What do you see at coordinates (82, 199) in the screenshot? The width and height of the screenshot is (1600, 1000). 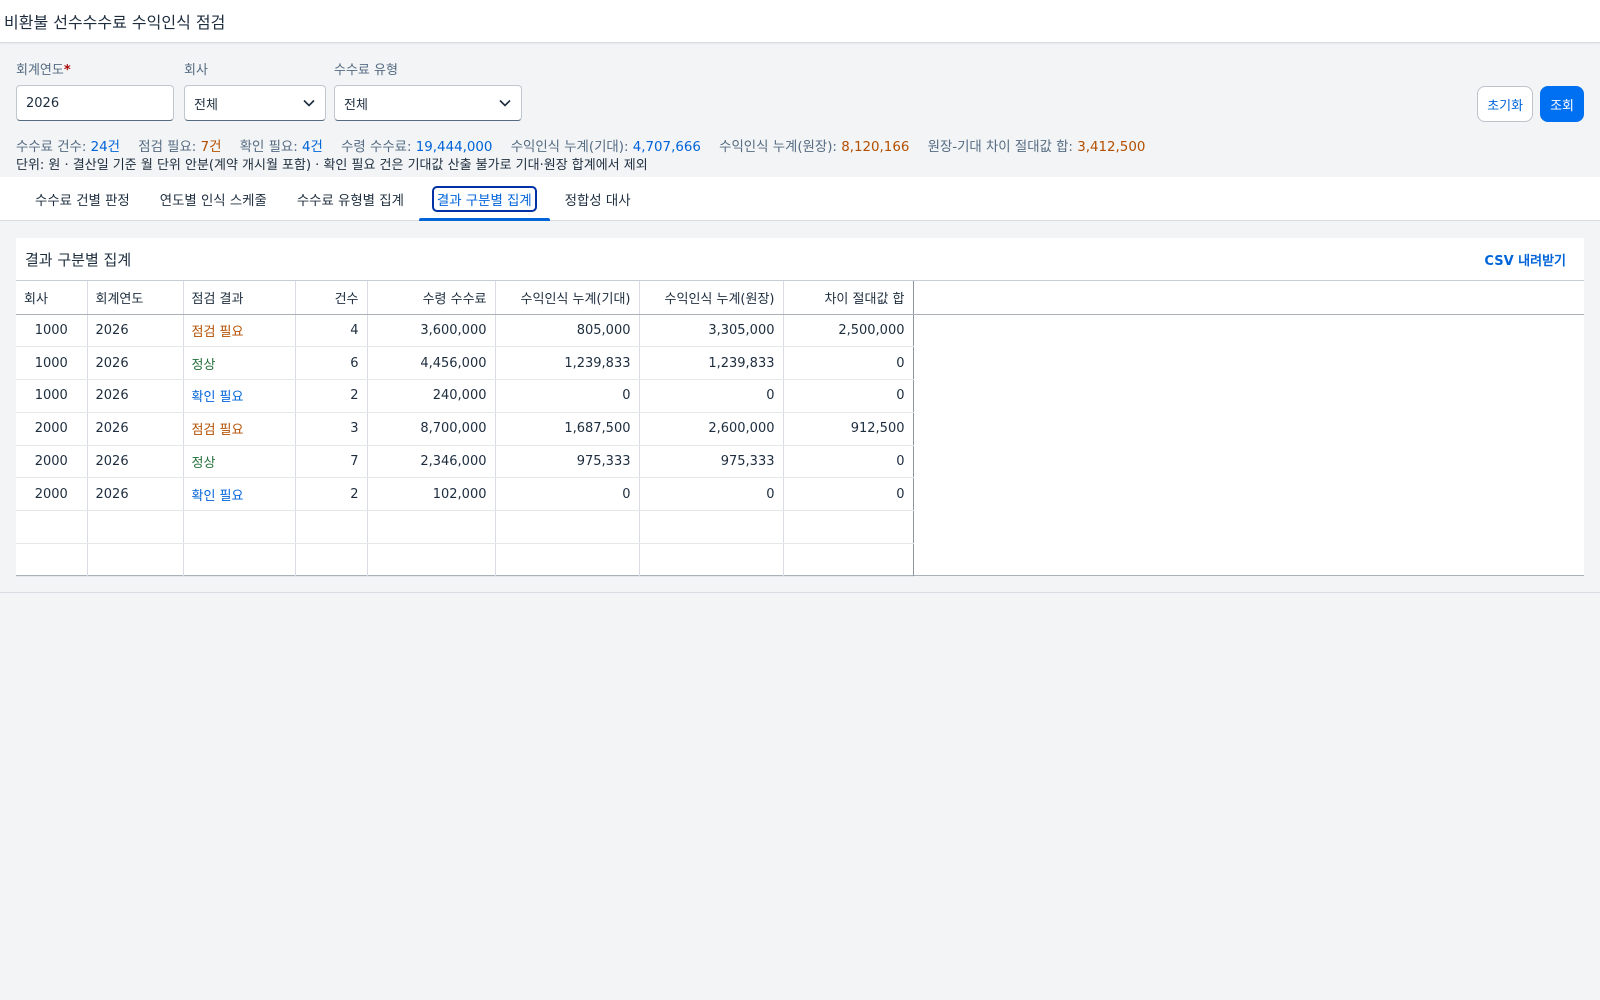 I see `tab-fee-judgement: 수수료 건별 판정` at bounding box center [82, 199].